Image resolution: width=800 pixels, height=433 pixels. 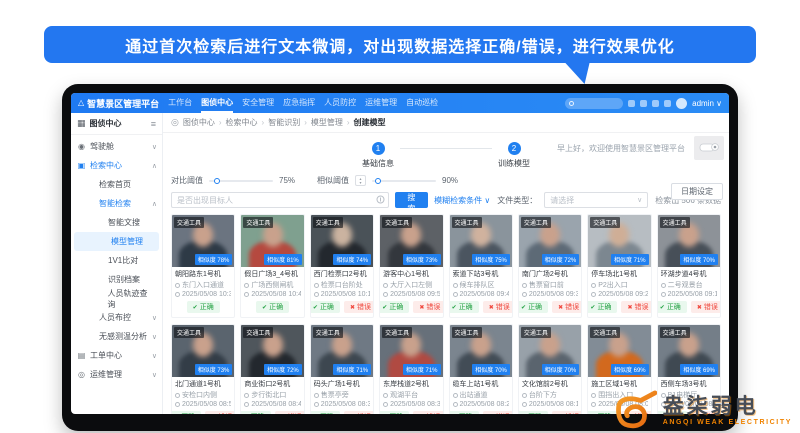 I want to click on top-nav-item: 工作台, so click(x=180, y=103).